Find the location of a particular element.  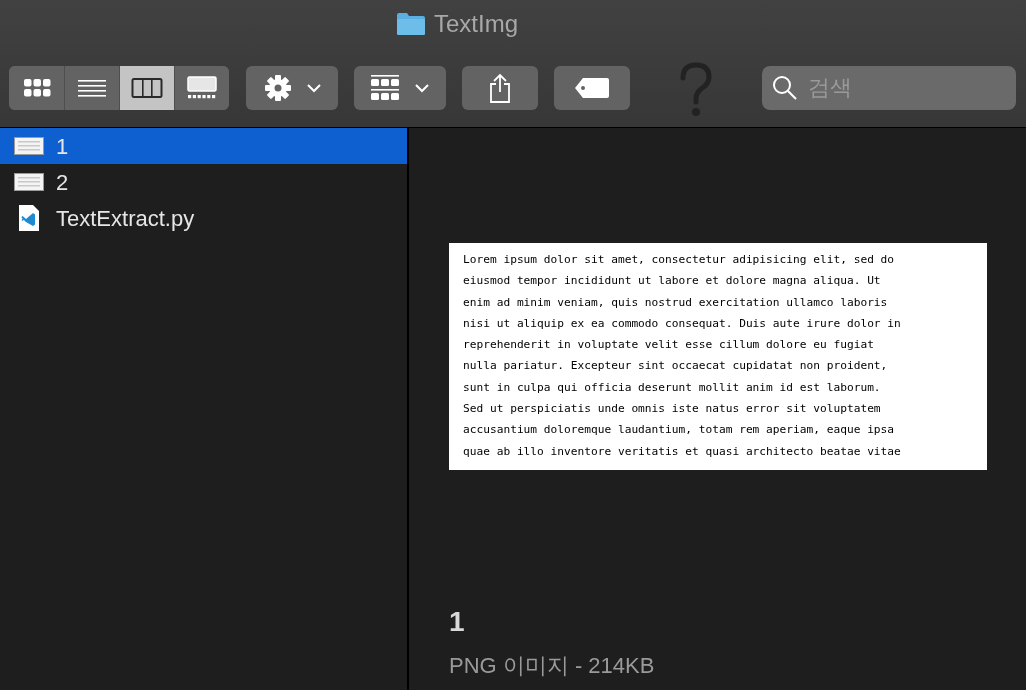

action-menu-button is located at coordinates (292, 88).